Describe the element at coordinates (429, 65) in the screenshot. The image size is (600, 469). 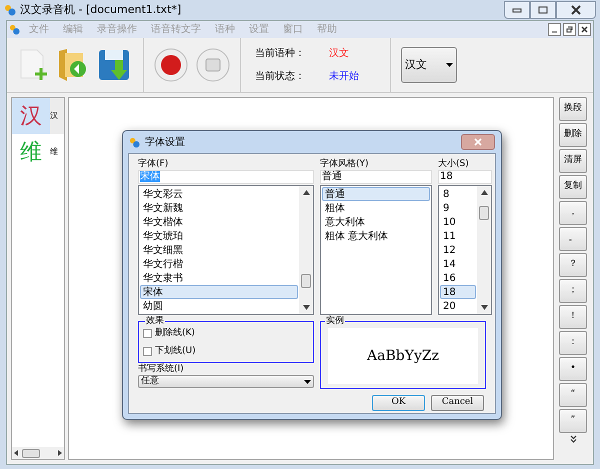
I see `language-dropdown: 汉文` at that location.